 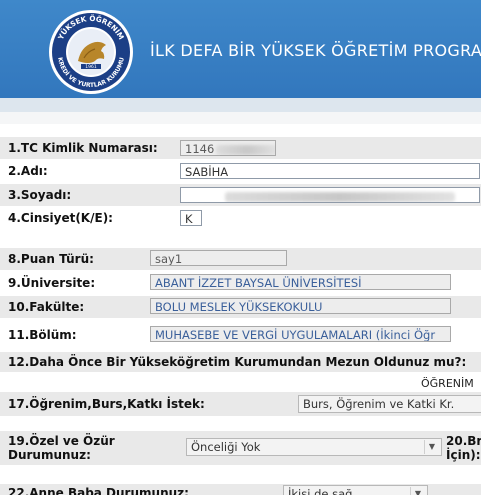 I want to click on cinsiyet-value: K, so click(x=189, y=219).